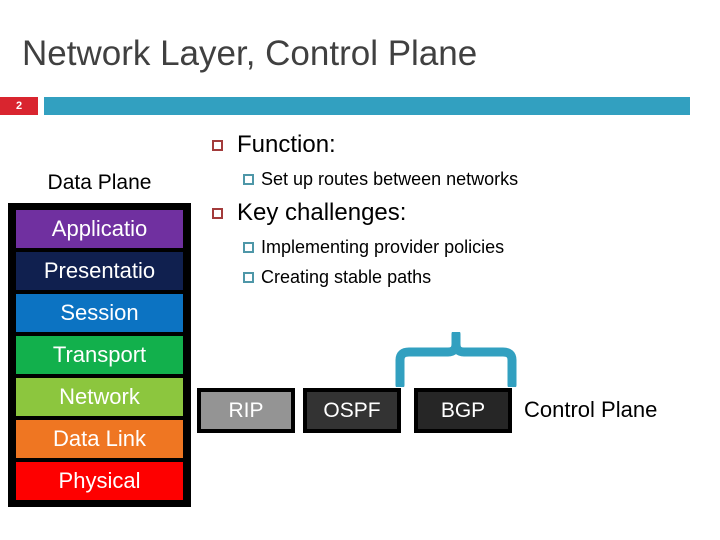  I want to click on accent-rule, so click(367, 106).